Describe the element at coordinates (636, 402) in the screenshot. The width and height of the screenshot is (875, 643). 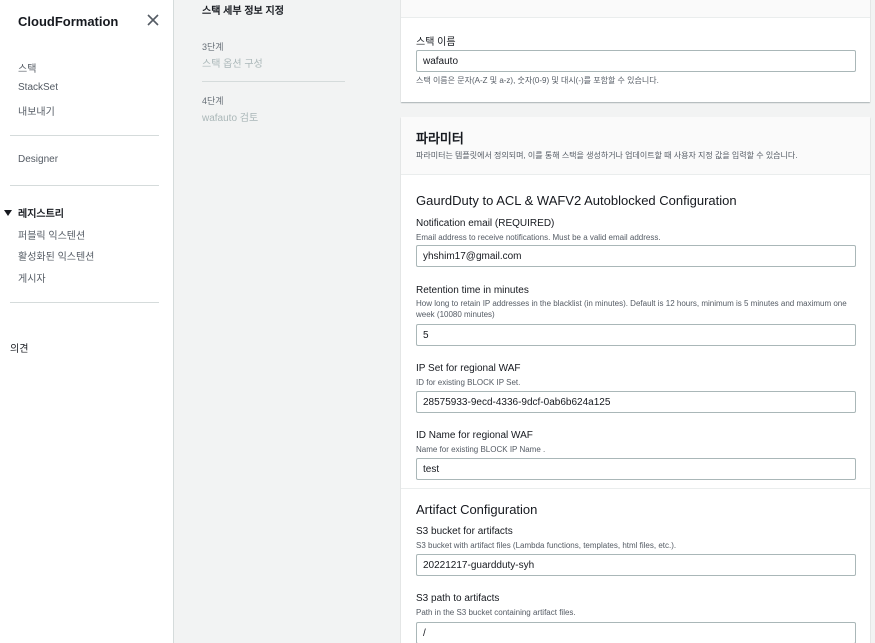
I see `ipset-input` at that location.